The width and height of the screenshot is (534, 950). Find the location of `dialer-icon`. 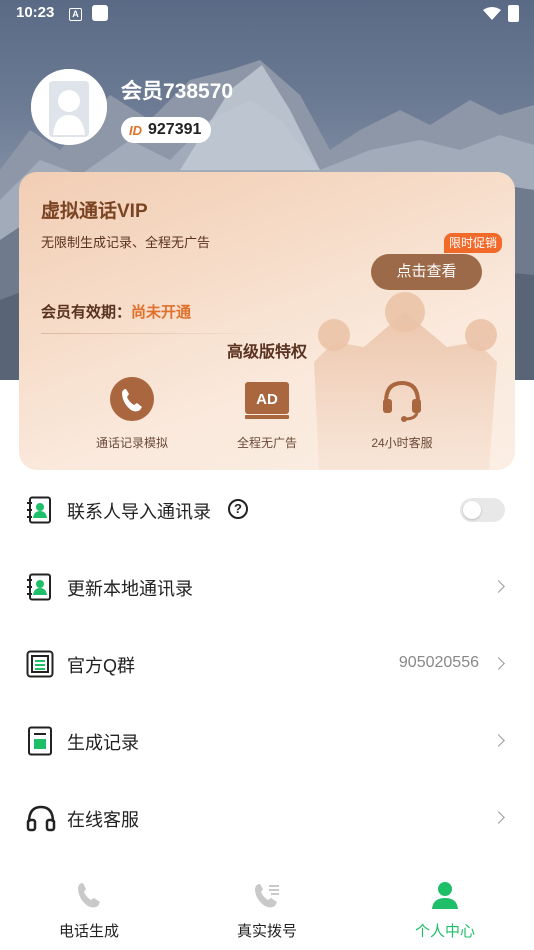

dialer-icon is located at coordinates (267, 896).